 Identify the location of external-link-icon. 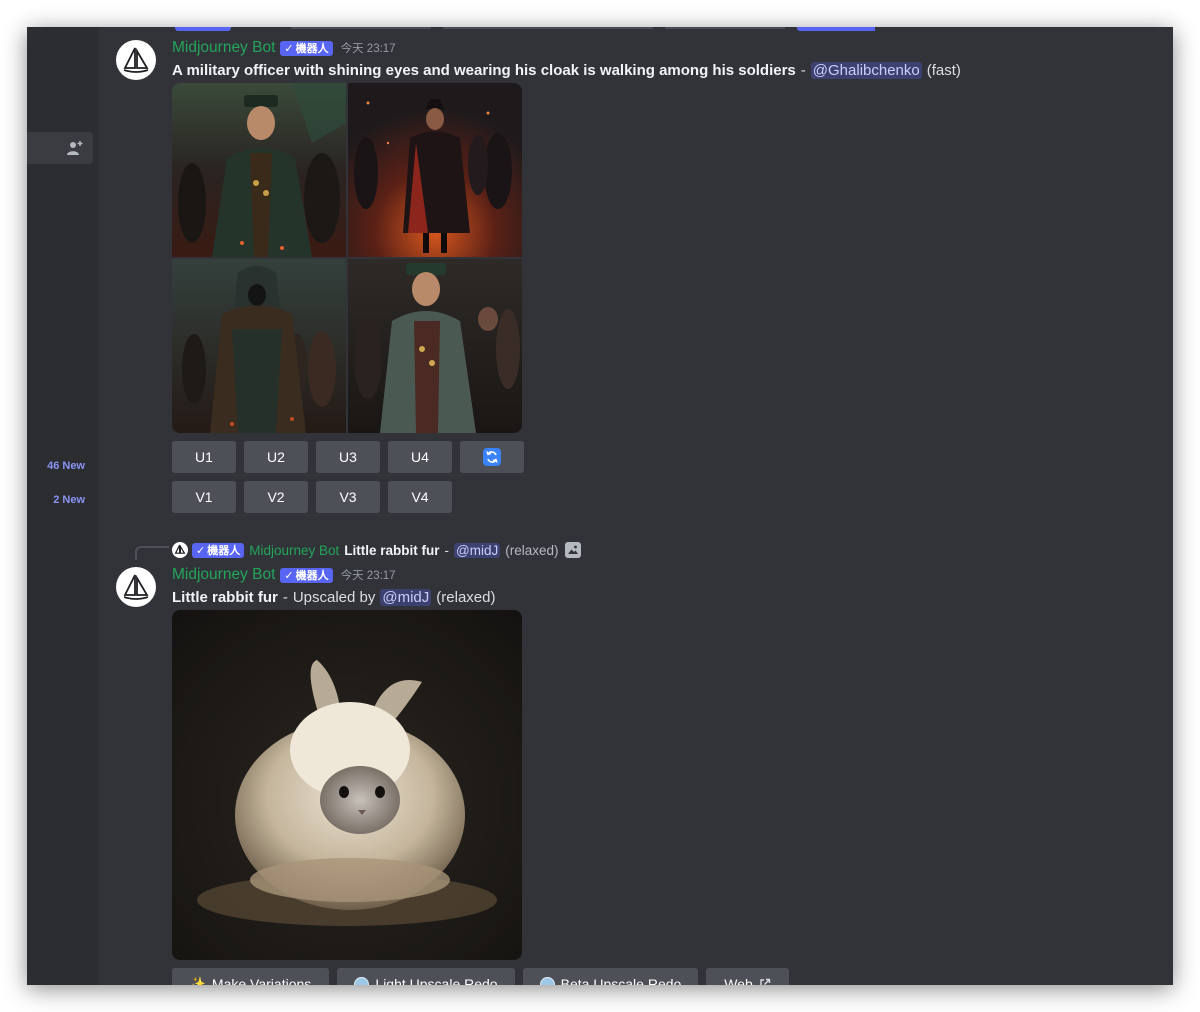
(765, 981).